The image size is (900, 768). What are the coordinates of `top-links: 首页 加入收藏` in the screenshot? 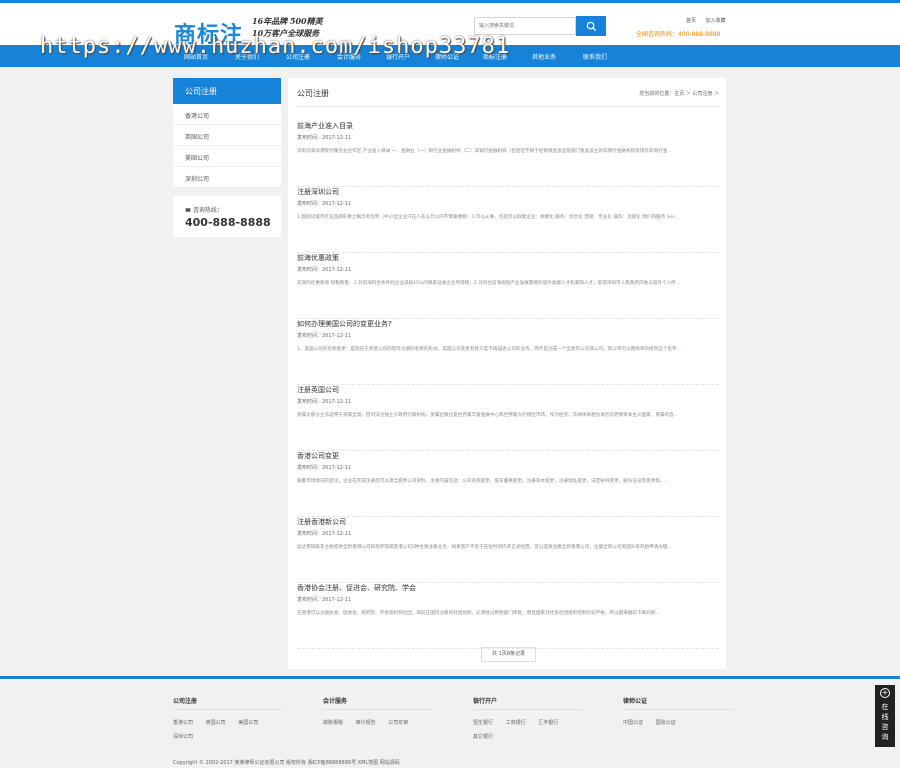 It's located at (710, 20).